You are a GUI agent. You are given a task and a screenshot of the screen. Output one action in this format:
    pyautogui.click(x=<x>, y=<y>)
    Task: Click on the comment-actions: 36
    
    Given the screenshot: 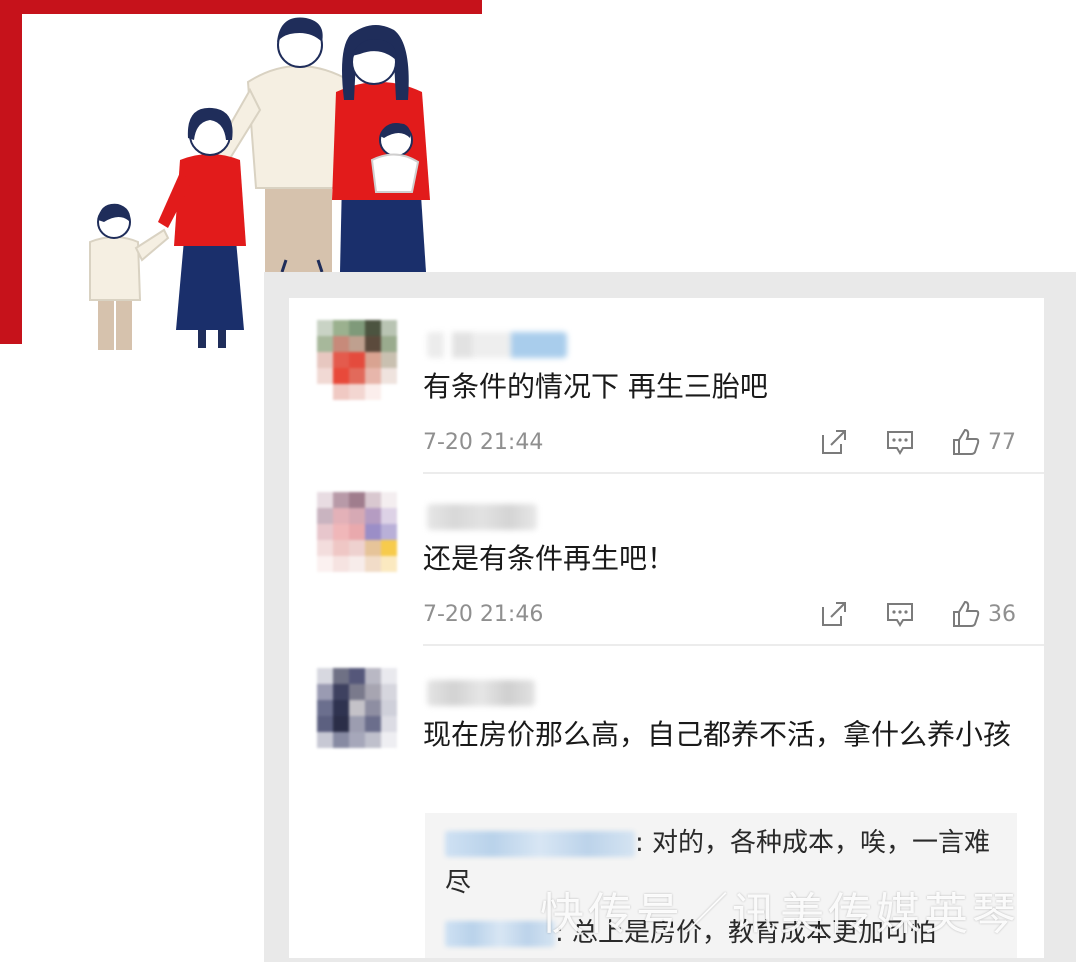 What is the action you would take?
    pyautogui.click(x=900, y=614)
    